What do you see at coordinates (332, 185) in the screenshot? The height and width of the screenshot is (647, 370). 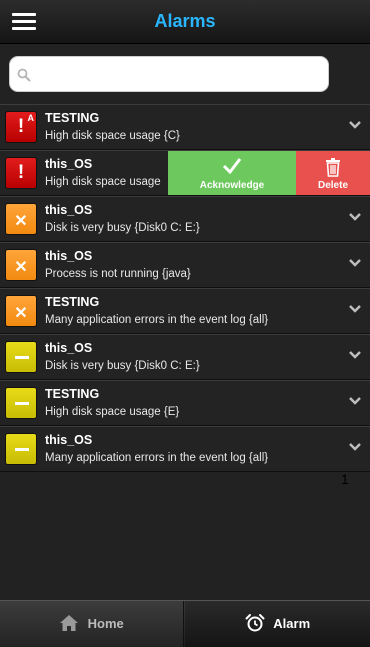 I see `delete-label: Delete` at bounding box center [332, 185].